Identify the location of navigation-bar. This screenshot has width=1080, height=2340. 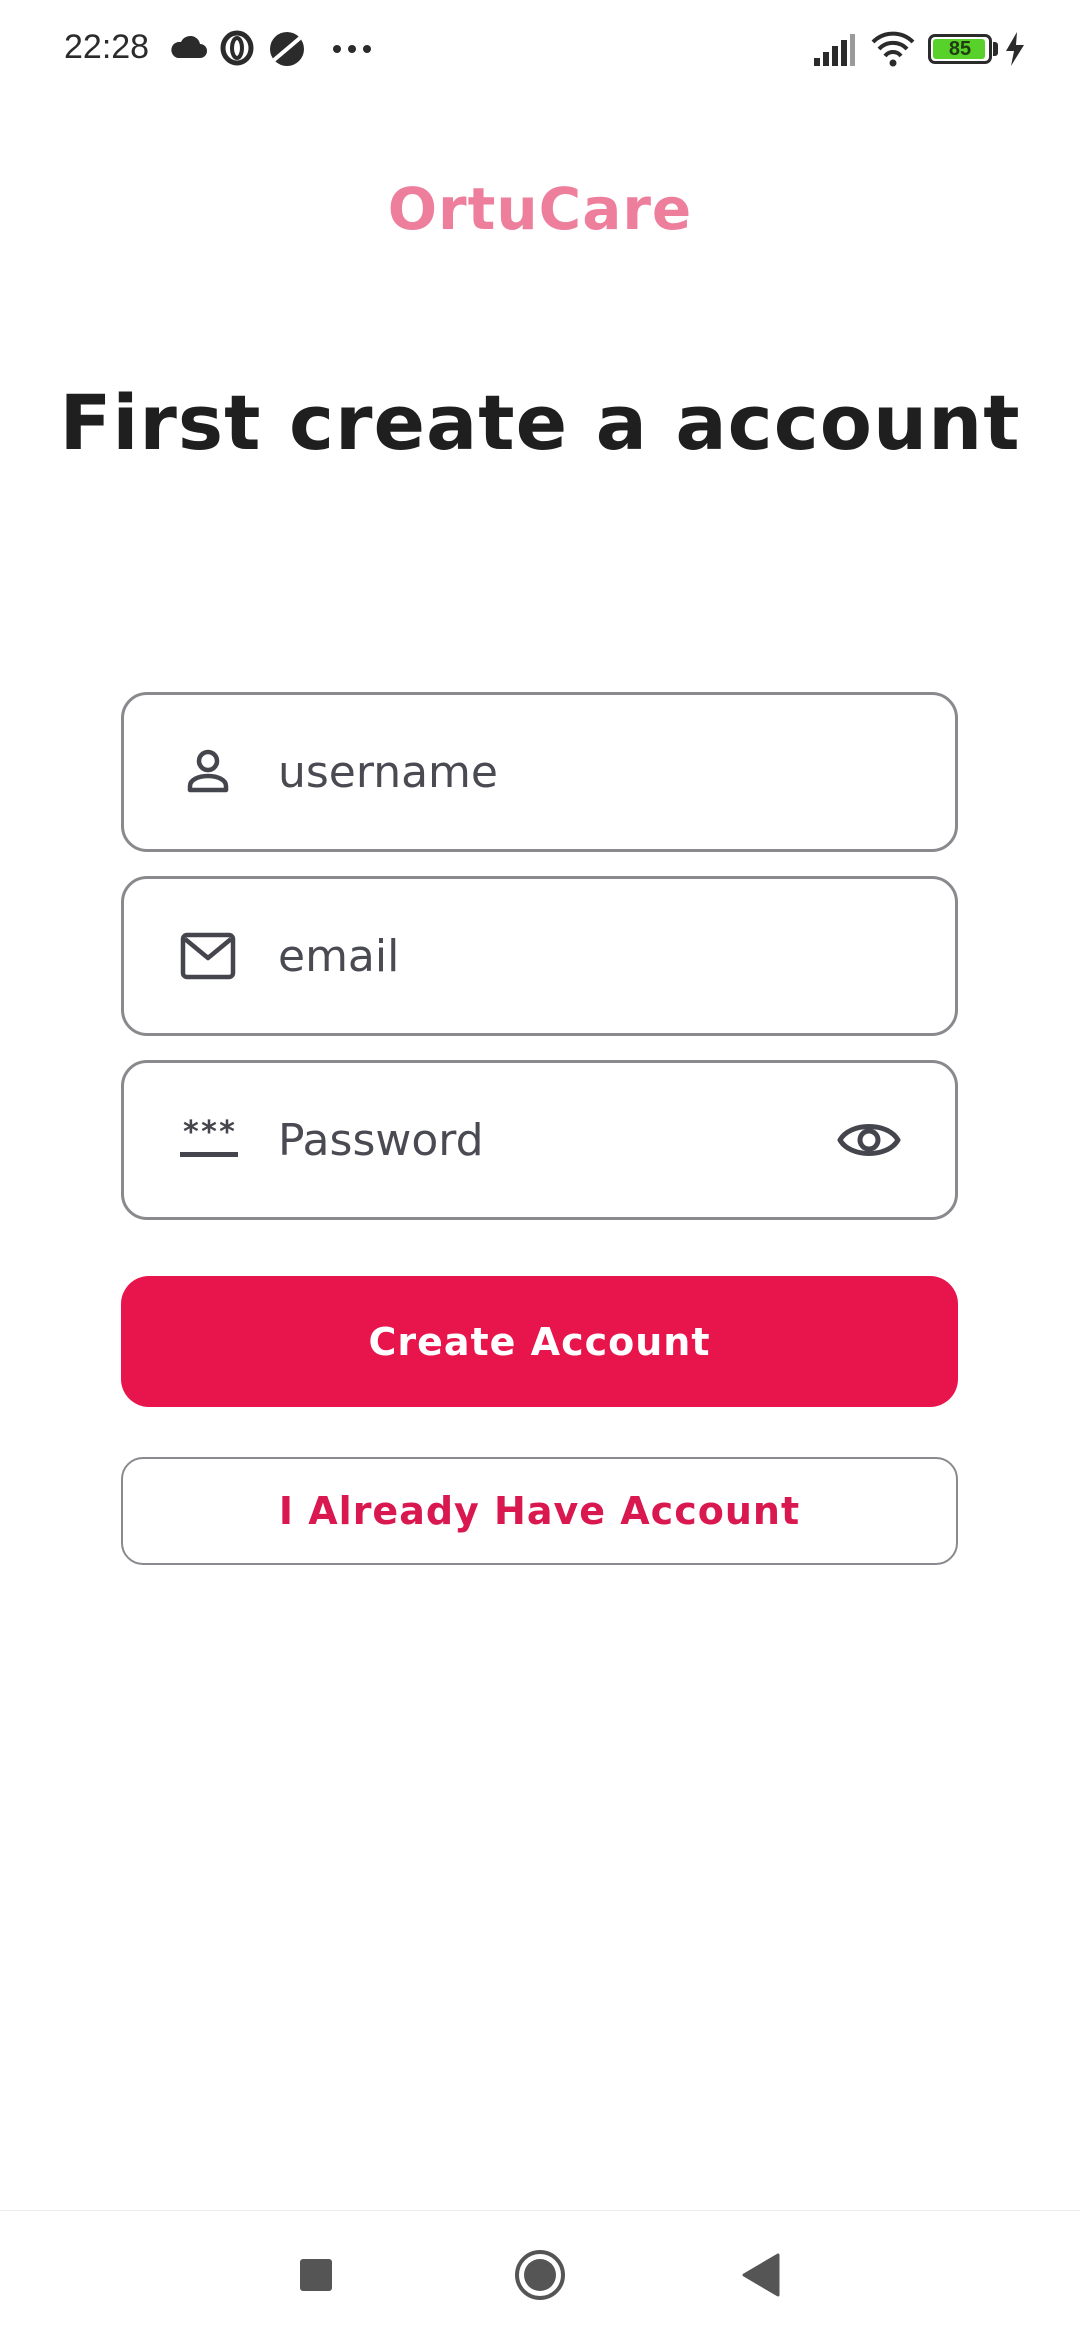
(540, 2275).